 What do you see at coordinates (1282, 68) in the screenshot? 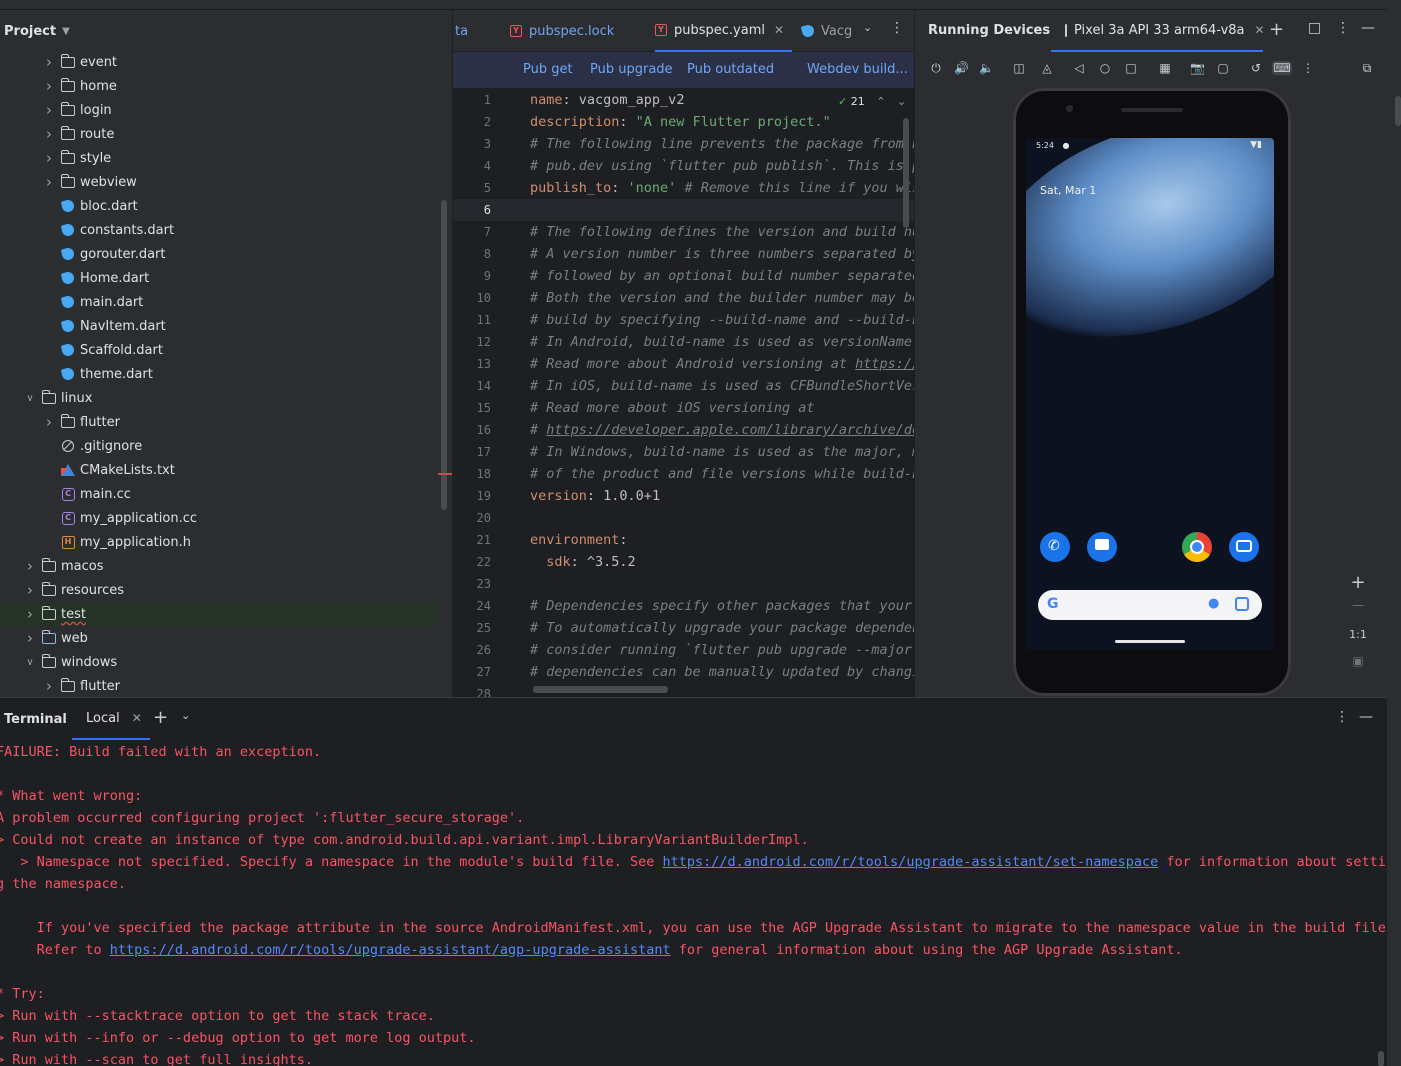
I see `keyboard-icon: ⌨` at bounding box center [1282, 68].